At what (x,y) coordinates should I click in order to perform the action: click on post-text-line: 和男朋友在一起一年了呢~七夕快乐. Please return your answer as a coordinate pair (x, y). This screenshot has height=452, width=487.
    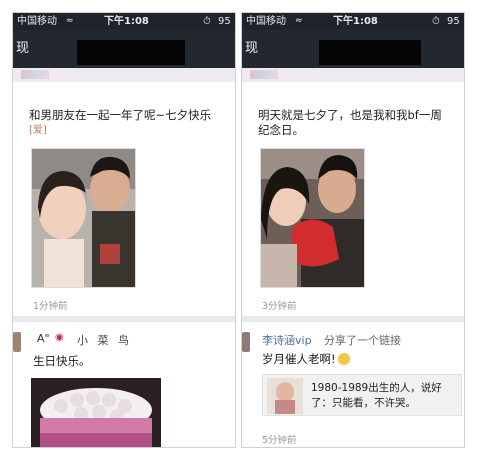
    Looking at the image, I should click on (120, 115).